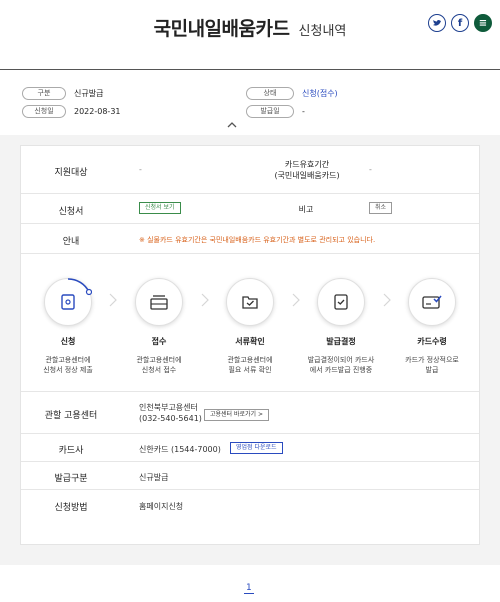 Image resolution: width=500 pixels, height=602 pixels. What do you see at coordinates (97, 111) in the screenshot?
I see `apply-date-value: 2022-08-31` at bounding box center [97, 111].